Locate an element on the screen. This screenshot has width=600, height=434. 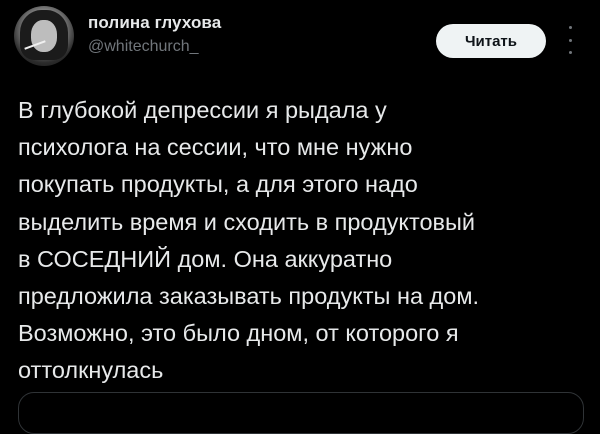
tweet-line: психолога на сессии, что мне нужно is located at coordinates (215, 147).